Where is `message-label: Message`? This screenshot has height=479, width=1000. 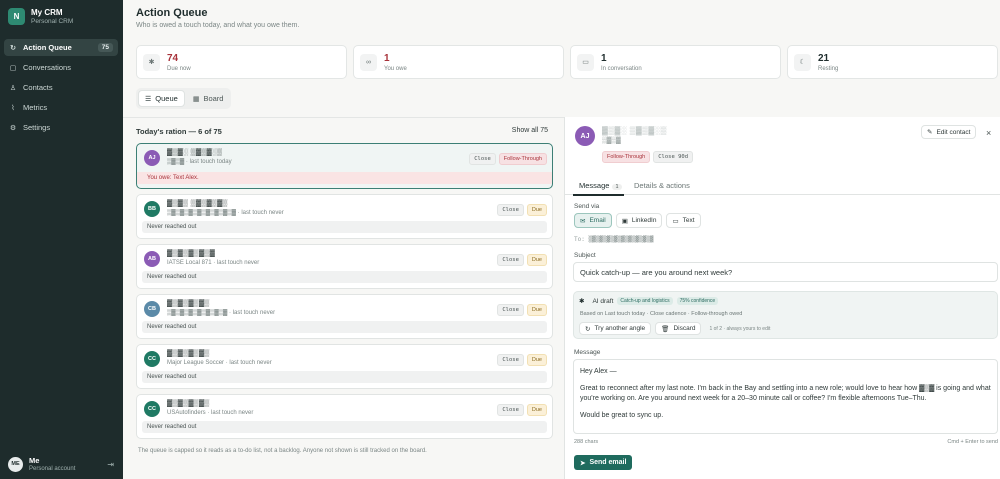 message-label: Message is located at coordinates (587, 352).